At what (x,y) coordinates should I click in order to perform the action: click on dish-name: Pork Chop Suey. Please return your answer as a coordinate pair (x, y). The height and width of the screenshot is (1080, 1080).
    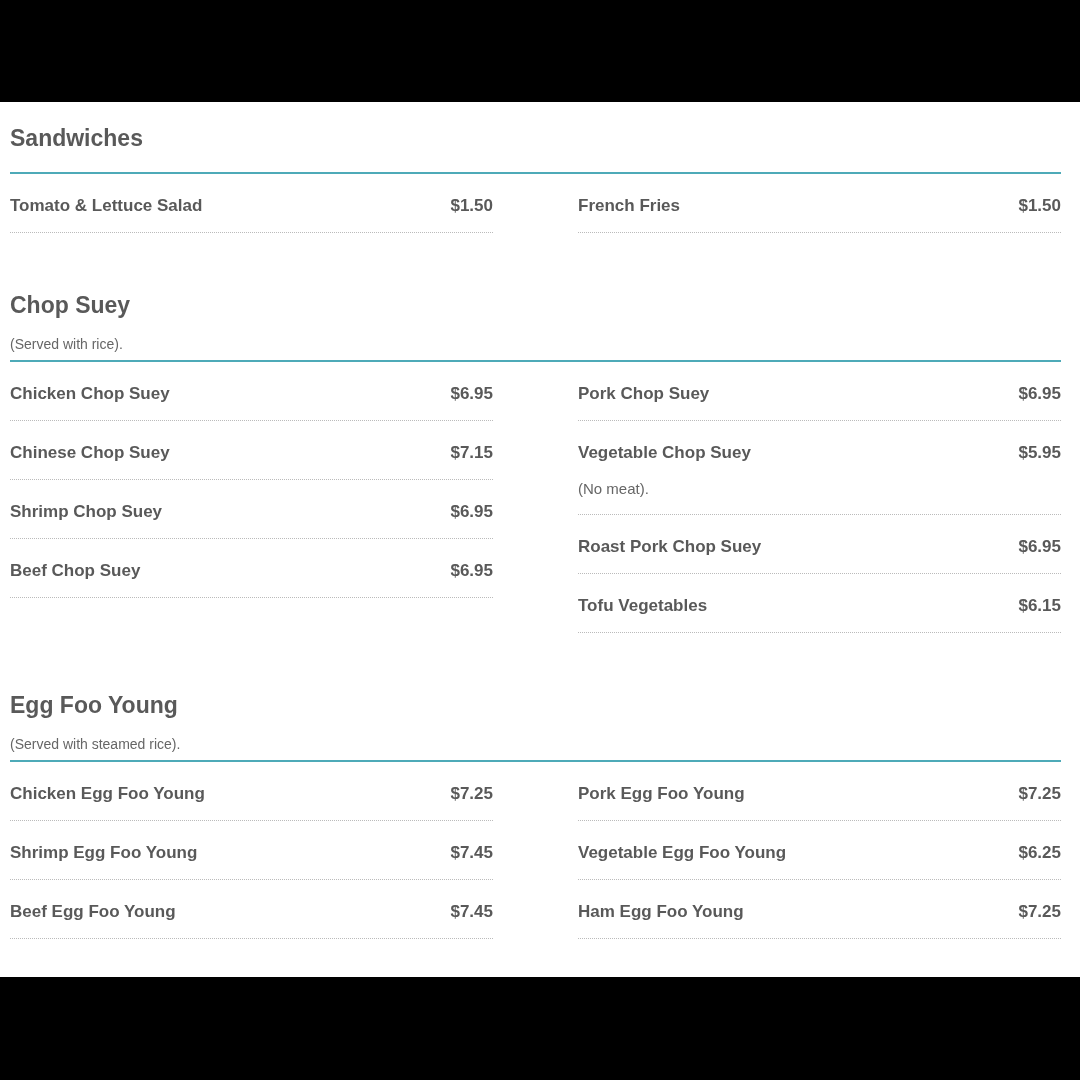
    Looking at the image, I should click on (644, 394).